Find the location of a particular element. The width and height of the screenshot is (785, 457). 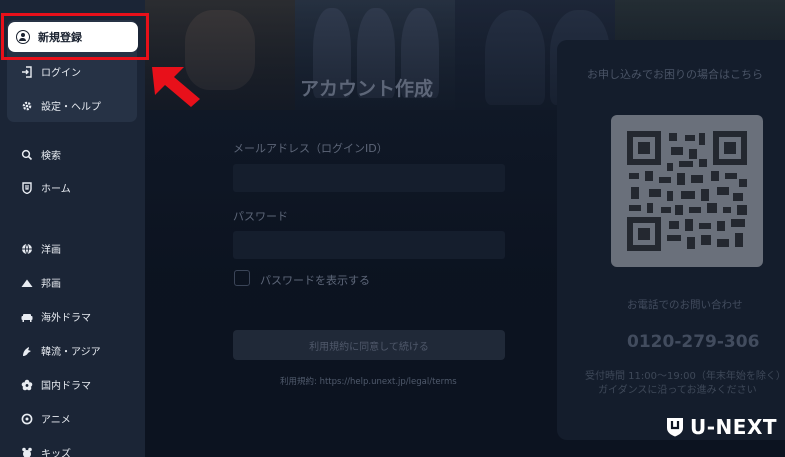

show-password-checkbox is located at coordinates (242, 278).